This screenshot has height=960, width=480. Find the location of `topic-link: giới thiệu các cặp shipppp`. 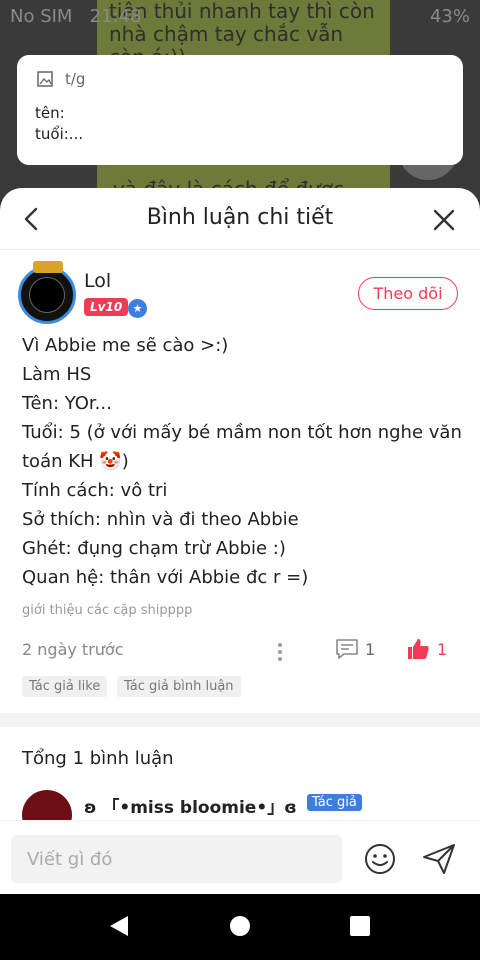

topic-link: giới thiệu các cặp shipppp is located at coordinates (107, 610).